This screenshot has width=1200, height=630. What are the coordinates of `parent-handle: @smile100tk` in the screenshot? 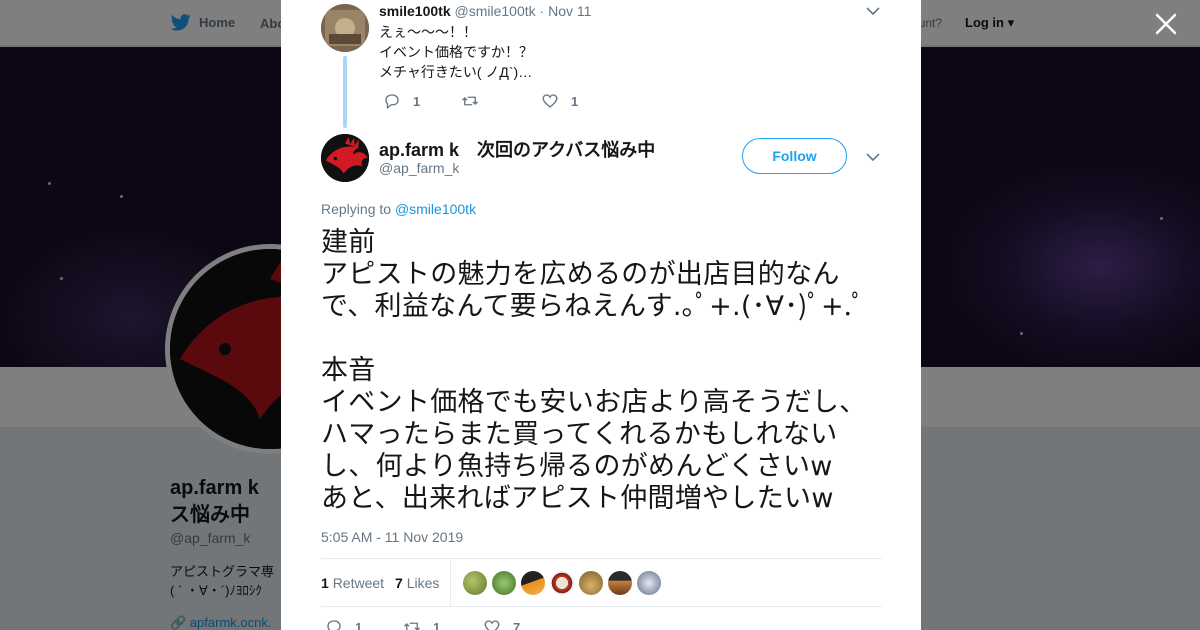 It's located at (495, 11).